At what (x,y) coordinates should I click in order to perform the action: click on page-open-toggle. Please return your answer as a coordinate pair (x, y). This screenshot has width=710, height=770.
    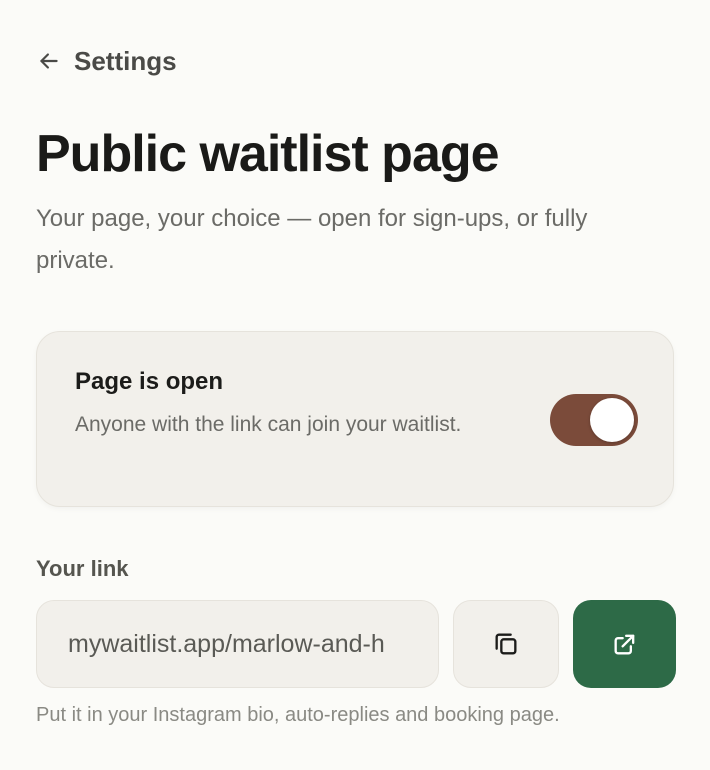
    Looking at the image, I should click on (594, 420).